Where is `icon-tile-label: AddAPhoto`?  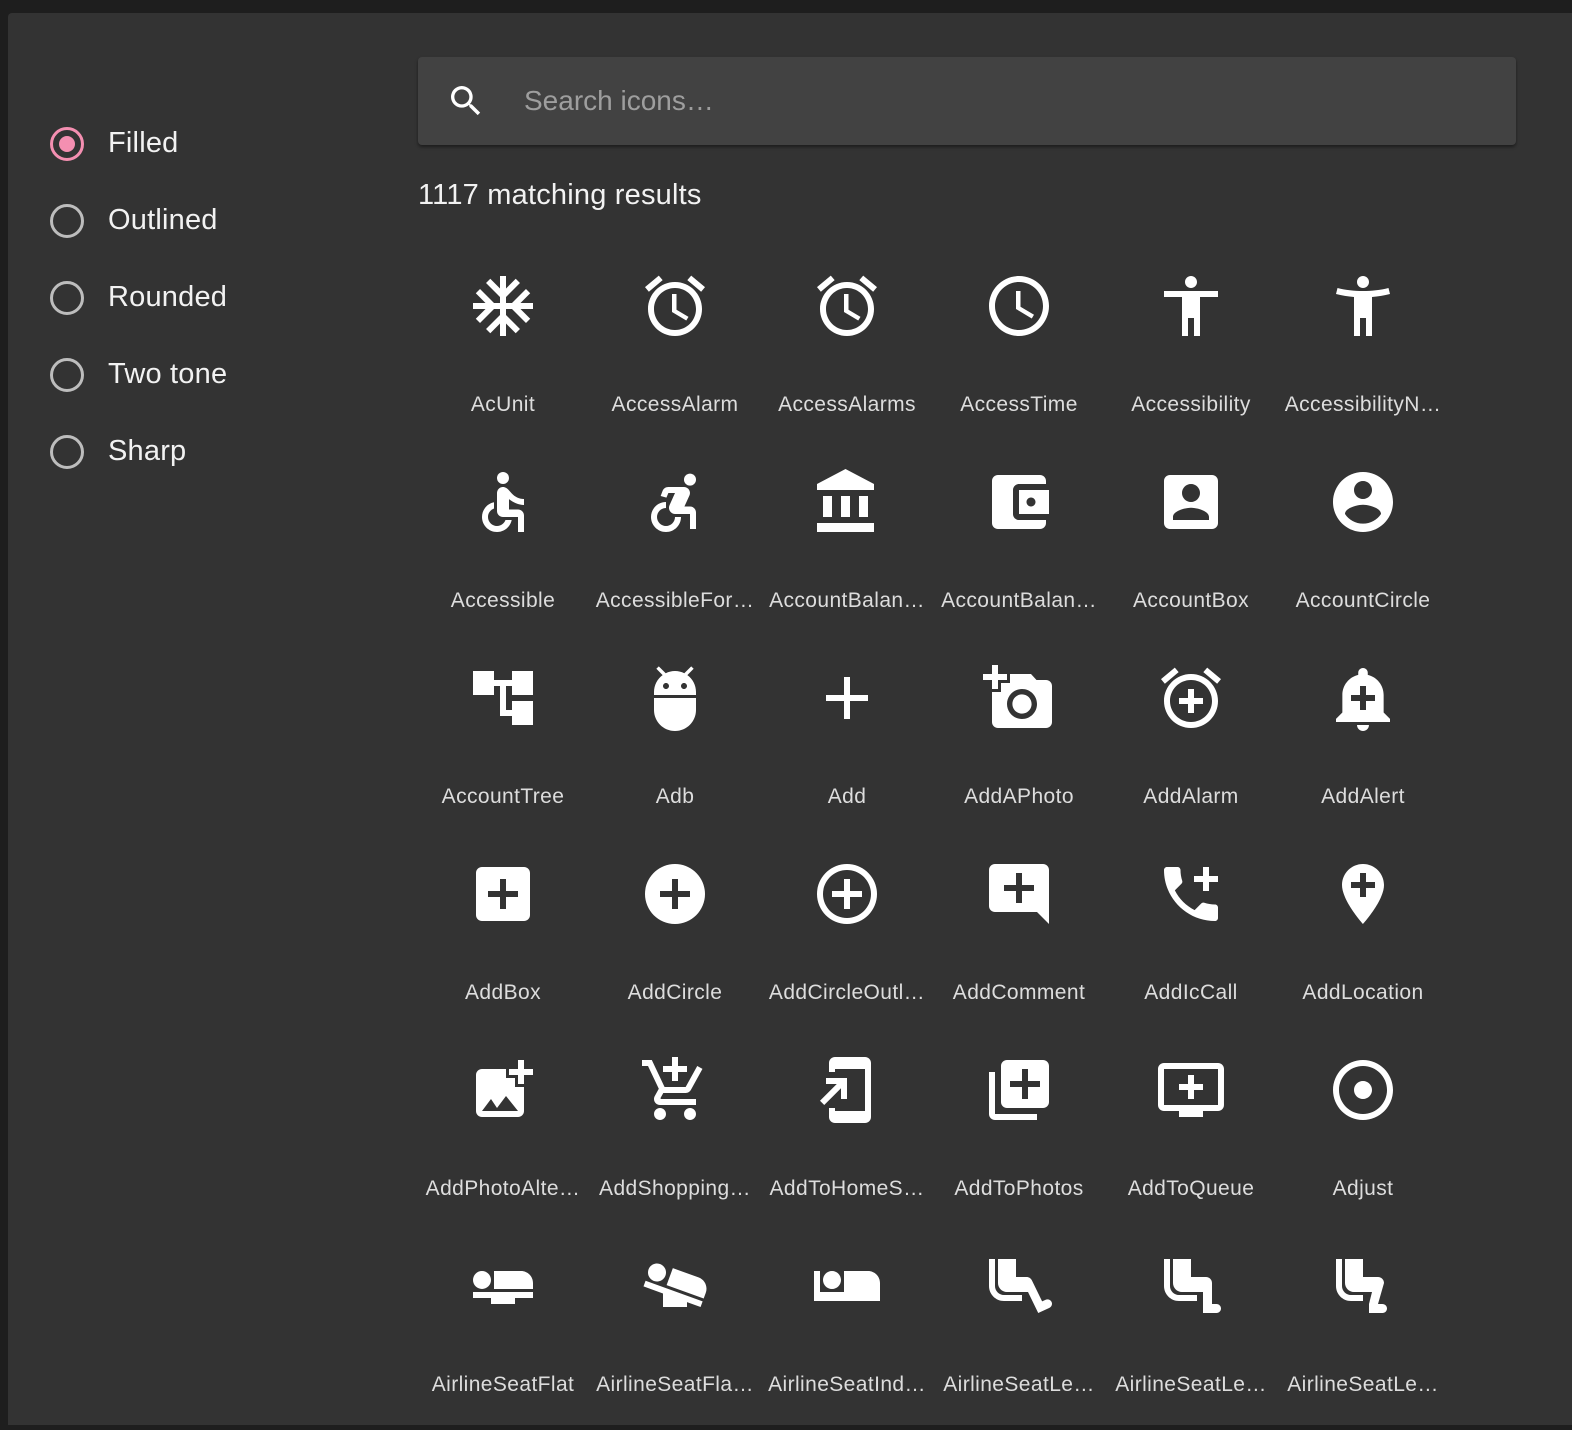
icon-tile-label: AddAPhoto is located at coordinates (1019, 796).